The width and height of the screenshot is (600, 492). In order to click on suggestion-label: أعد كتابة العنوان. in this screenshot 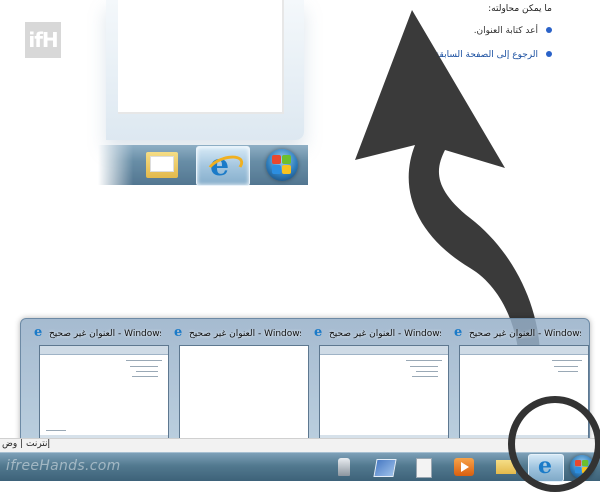, I will do `click(505, 31)`.